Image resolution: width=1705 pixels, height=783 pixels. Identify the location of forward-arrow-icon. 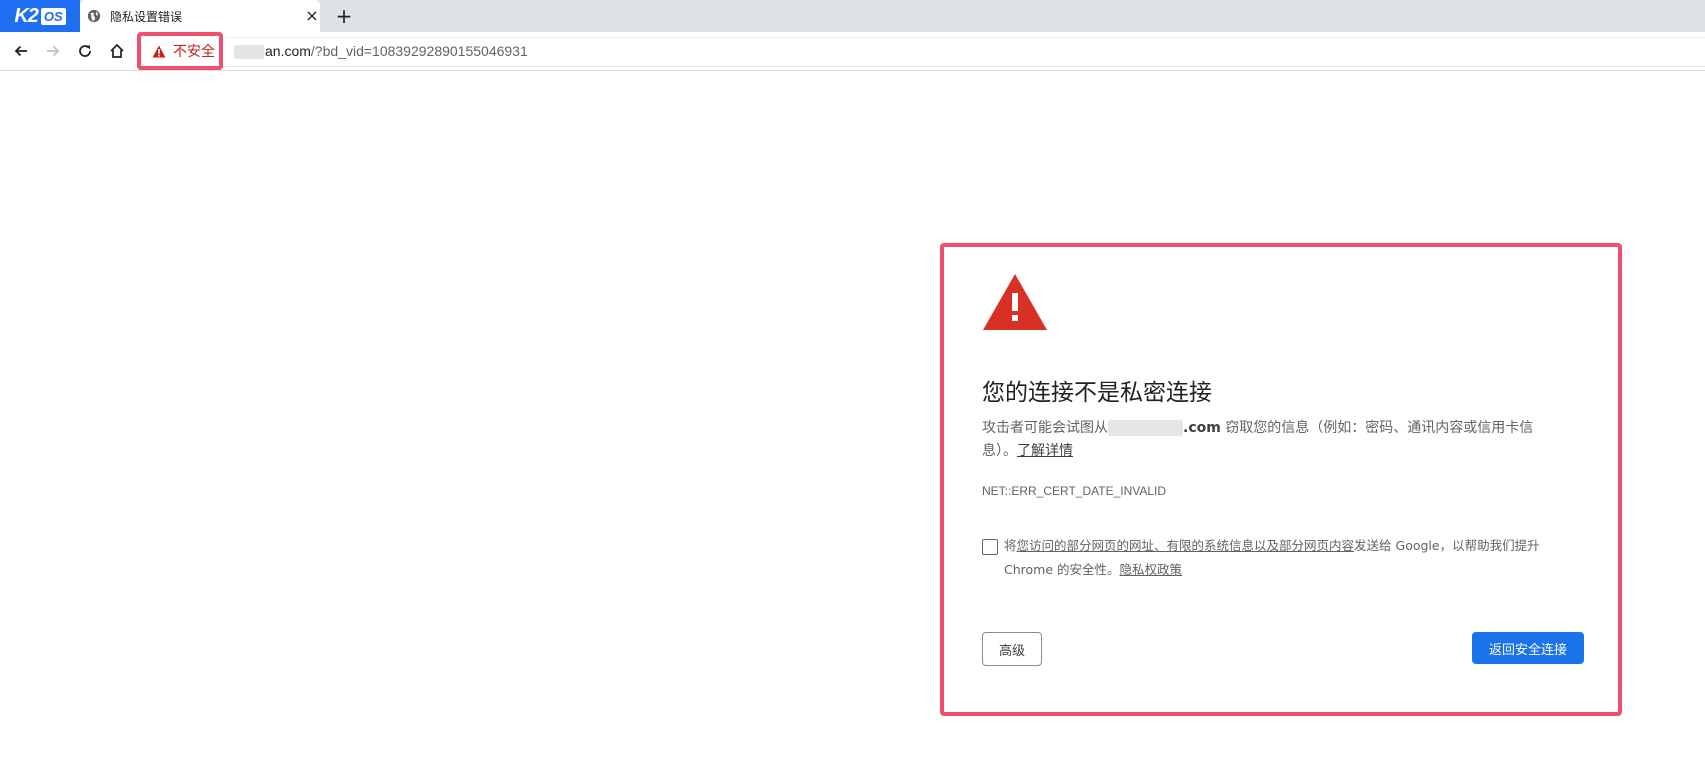
(53, 51).